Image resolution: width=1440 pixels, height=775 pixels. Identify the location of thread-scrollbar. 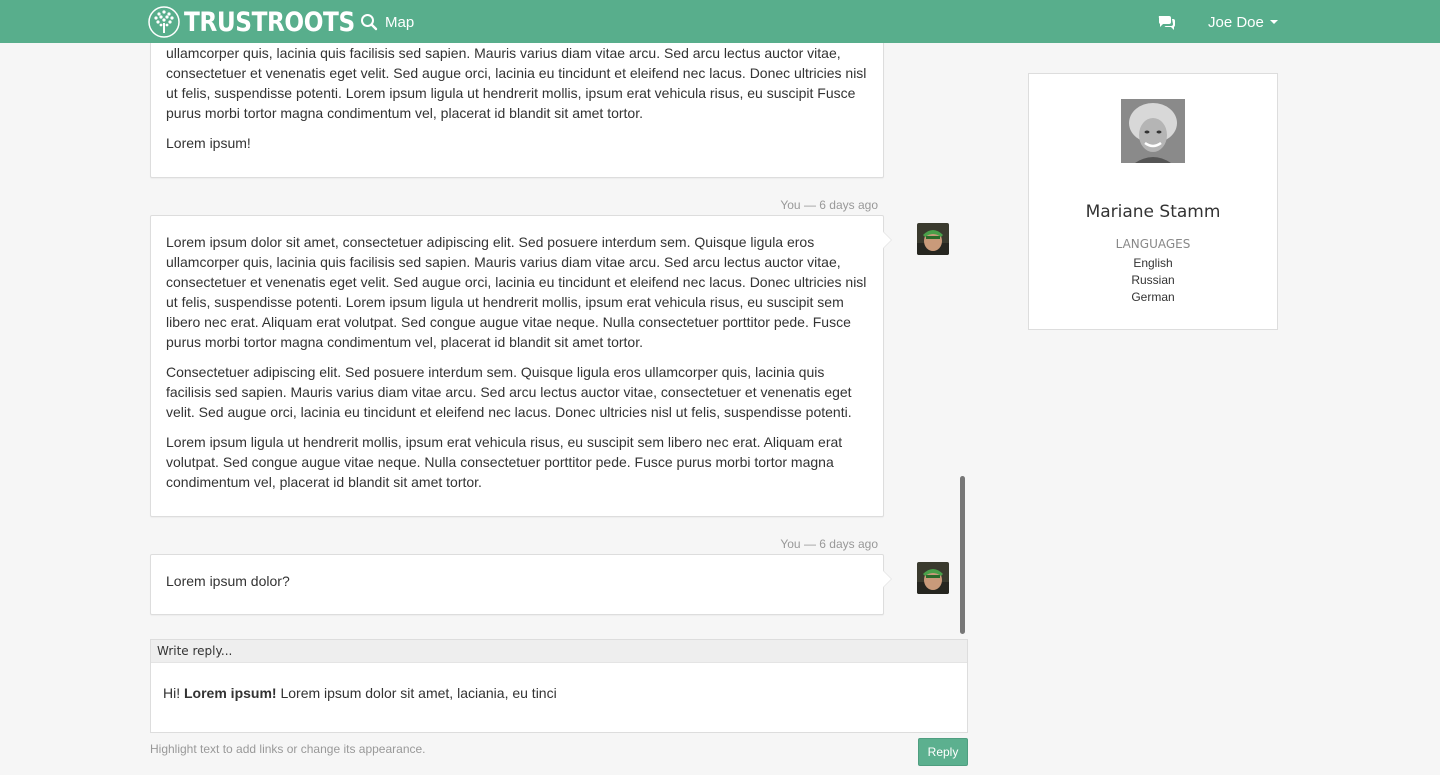
(962, 555).